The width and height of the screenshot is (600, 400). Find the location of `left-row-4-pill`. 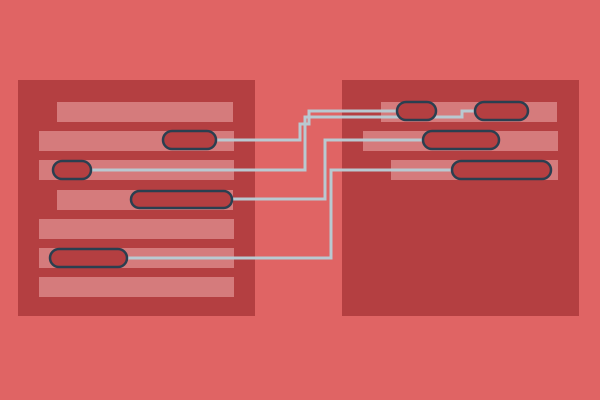

left-row-4-pill is located at coordinates (181, 199).